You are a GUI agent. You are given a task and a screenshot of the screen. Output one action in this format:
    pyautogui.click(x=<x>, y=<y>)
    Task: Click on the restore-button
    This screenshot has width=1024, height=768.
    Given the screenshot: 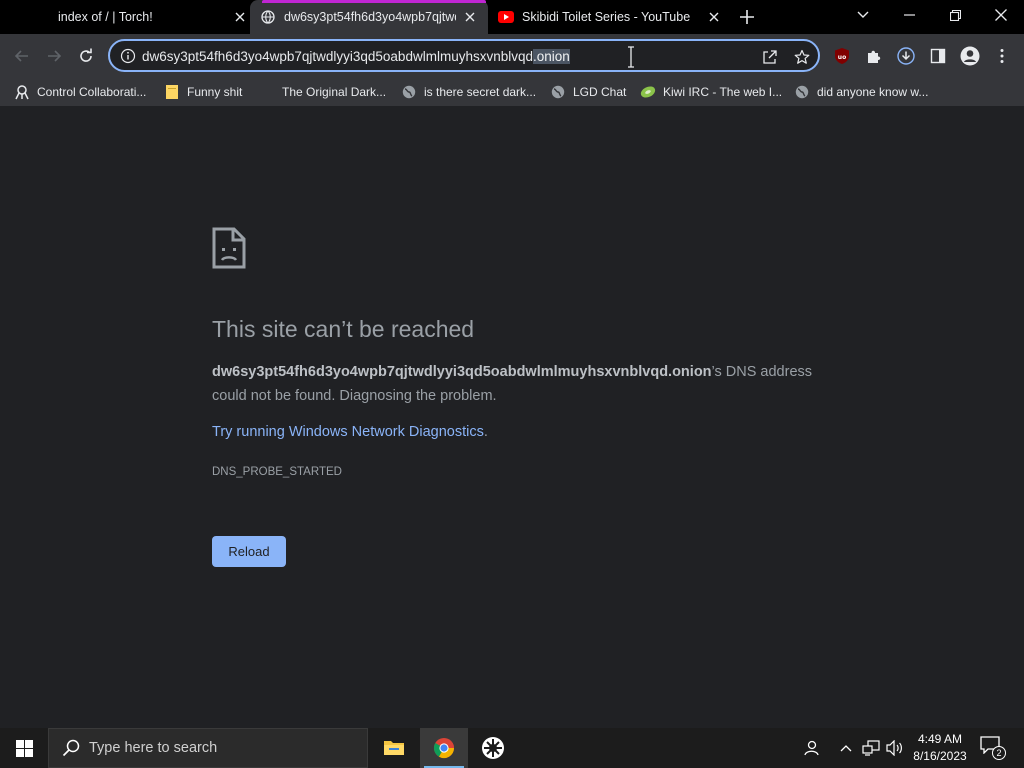 What is the action you would take?
    pyautogui.click(x=955, y=15)
    